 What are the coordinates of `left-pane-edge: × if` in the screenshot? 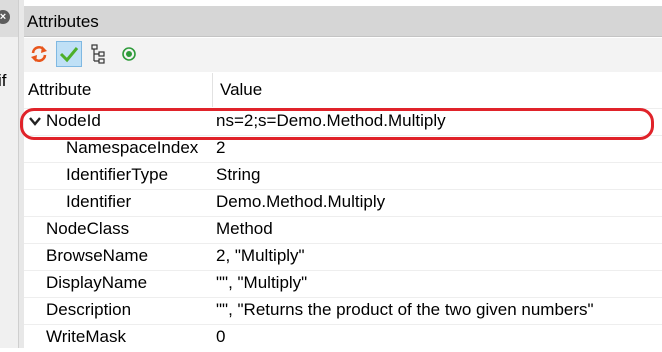 It's located at (9, 174).